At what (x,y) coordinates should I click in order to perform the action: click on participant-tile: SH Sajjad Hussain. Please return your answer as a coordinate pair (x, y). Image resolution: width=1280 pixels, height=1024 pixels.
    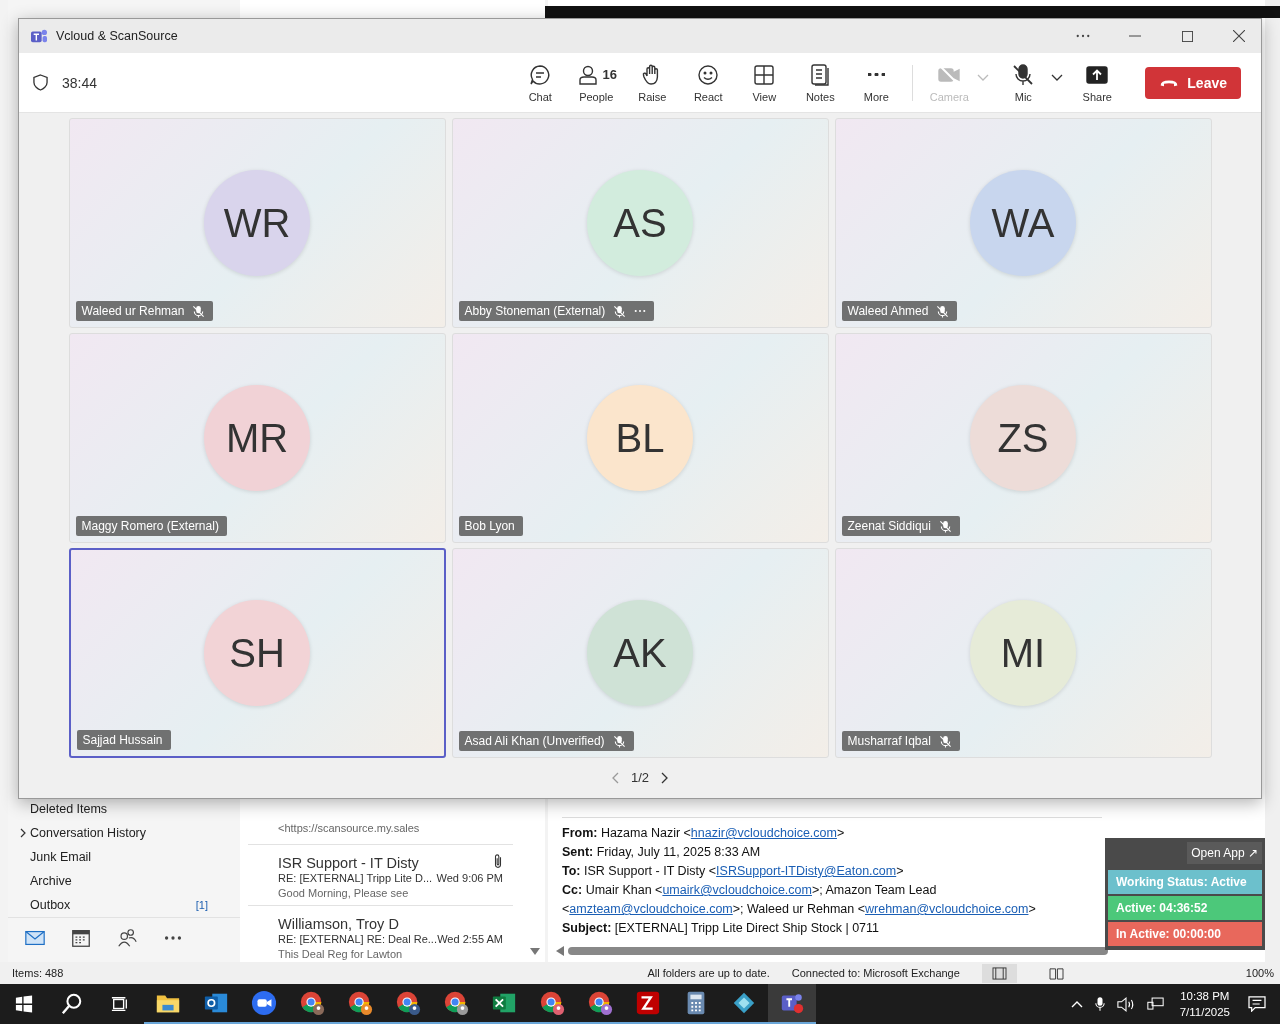
    Looking at the image, I should click on (257, 653).